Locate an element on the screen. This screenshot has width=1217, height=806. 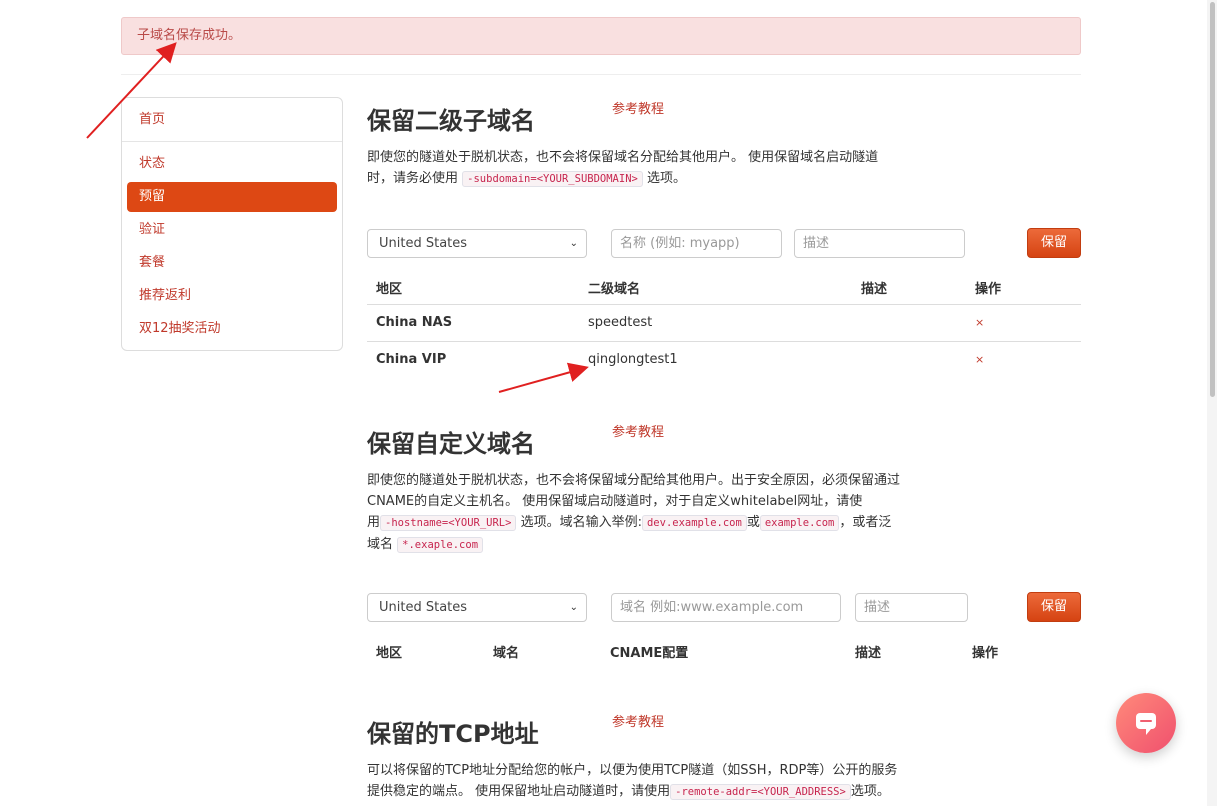
subdomain-desc-input: 描述 is located at coordinates (879, 243).